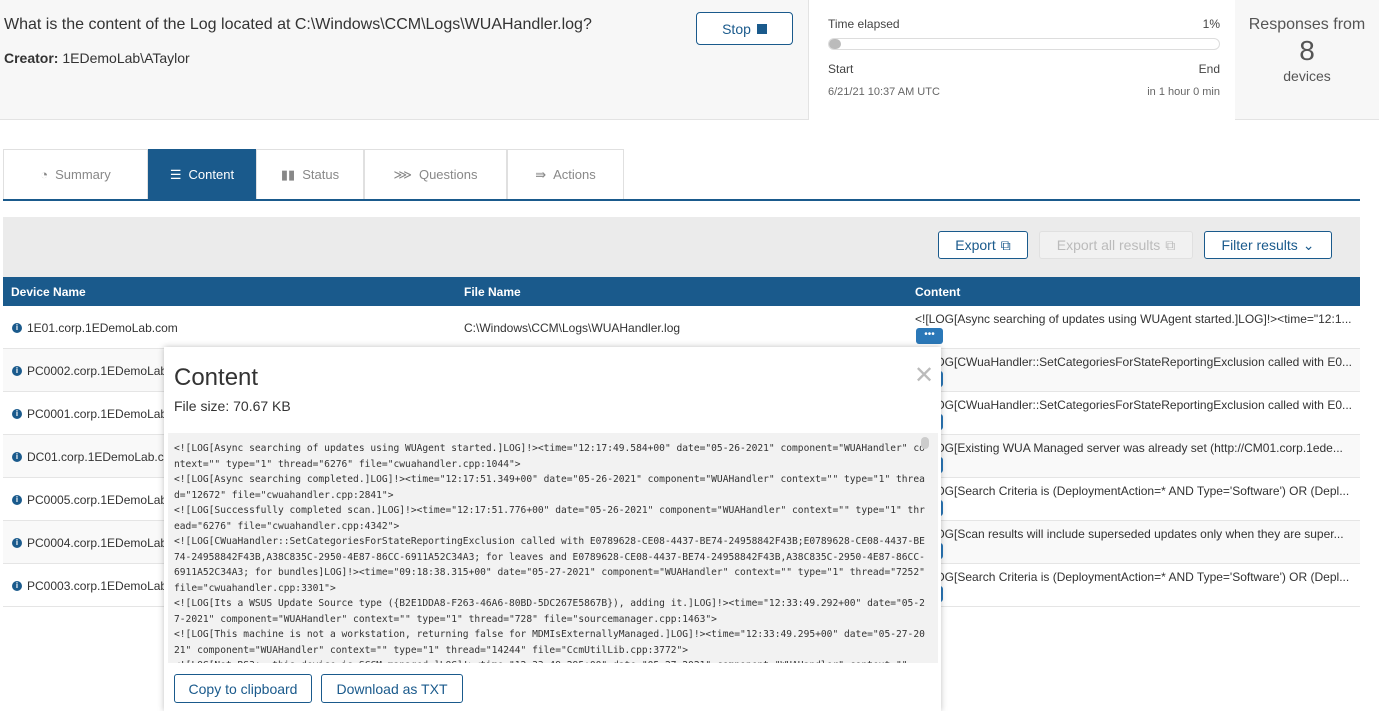 The height and width of the screenshot is (711, 1379). What do you see at coordinates (1024, 44) in the screenshot?
I see `progress-bar` at bounding box center [1024, 44].